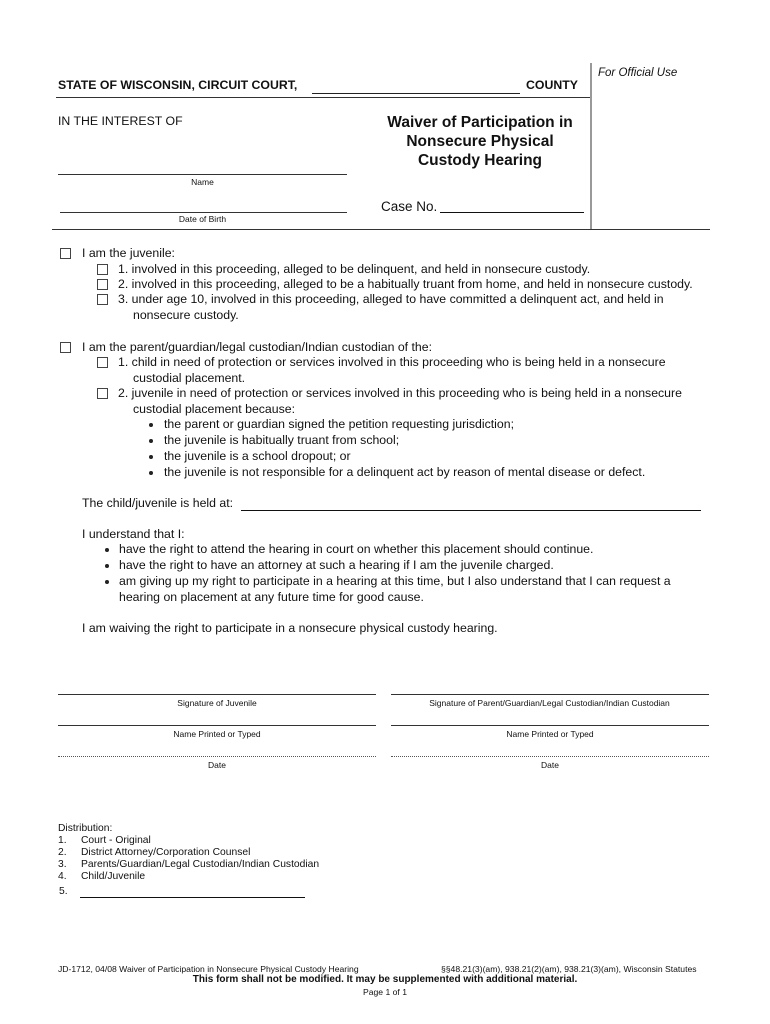  I want to click on distribution-num: 3., so click(62, 864).